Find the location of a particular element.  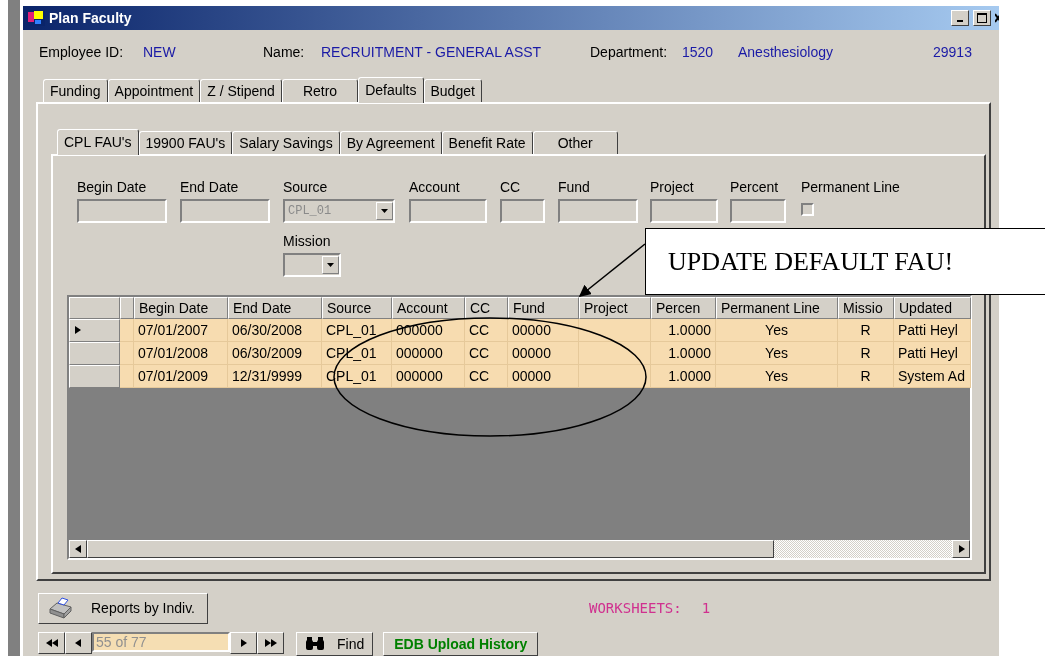

horizontal-scrollbar is located at coordinates (519, 548).